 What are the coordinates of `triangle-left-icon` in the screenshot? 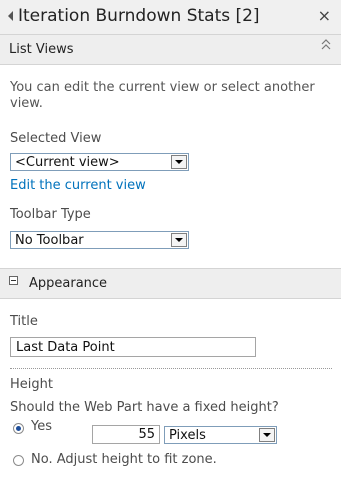 It's located at (10, 16).